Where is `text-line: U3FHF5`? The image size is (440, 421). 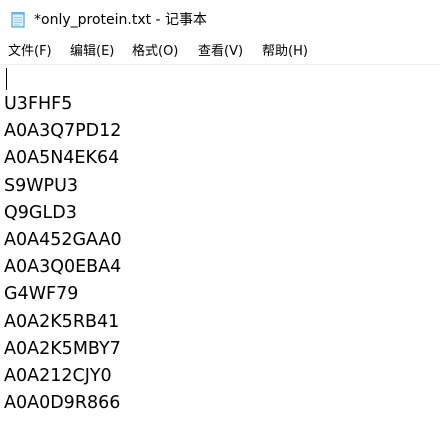
text-line: U3FHF5 is located at coordinates (38, 104).